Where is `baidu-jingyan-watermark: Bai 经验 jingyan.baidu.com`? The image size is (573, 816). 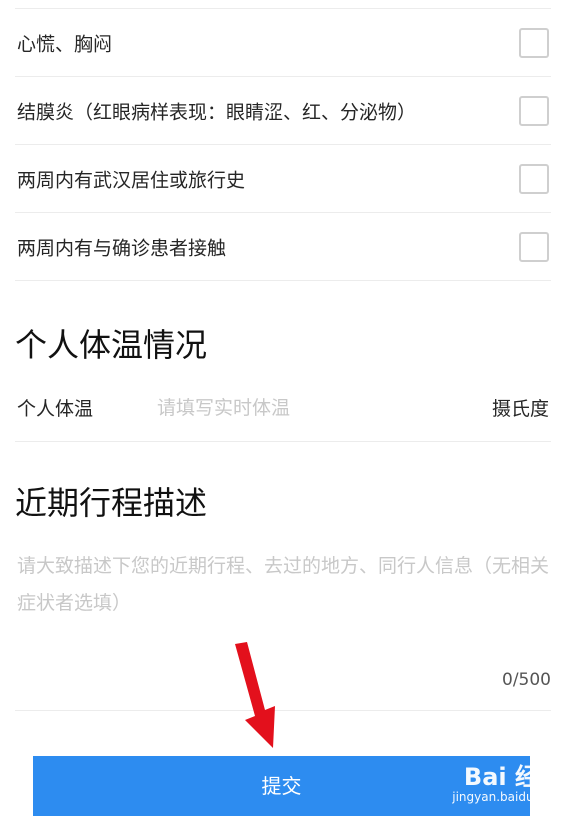 baidu-jingyan-watermark: Bai 经验 jingyan.baidu.com is located at coordinates (507, 780).